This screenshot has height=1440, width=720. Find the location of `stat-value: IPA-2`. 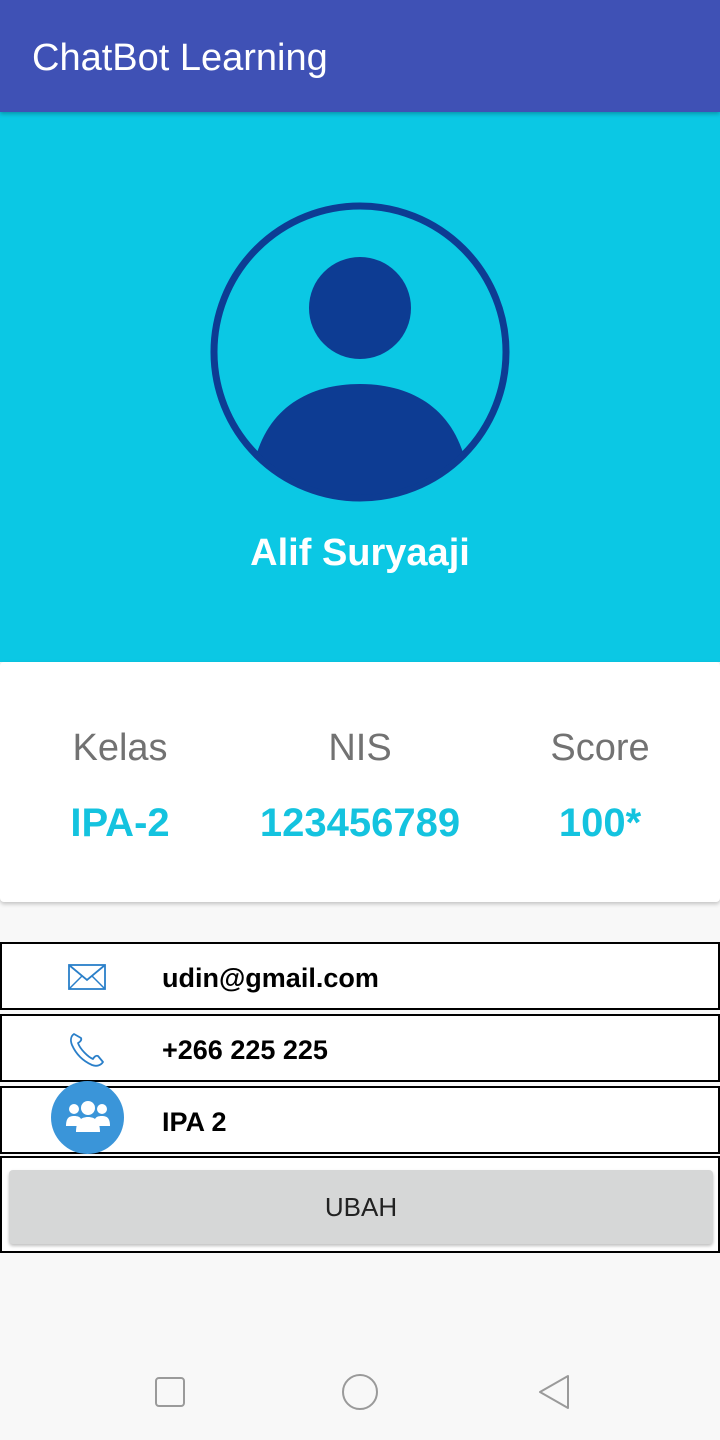

stat-value: IPA-2 is located at coordinates (120, 823).